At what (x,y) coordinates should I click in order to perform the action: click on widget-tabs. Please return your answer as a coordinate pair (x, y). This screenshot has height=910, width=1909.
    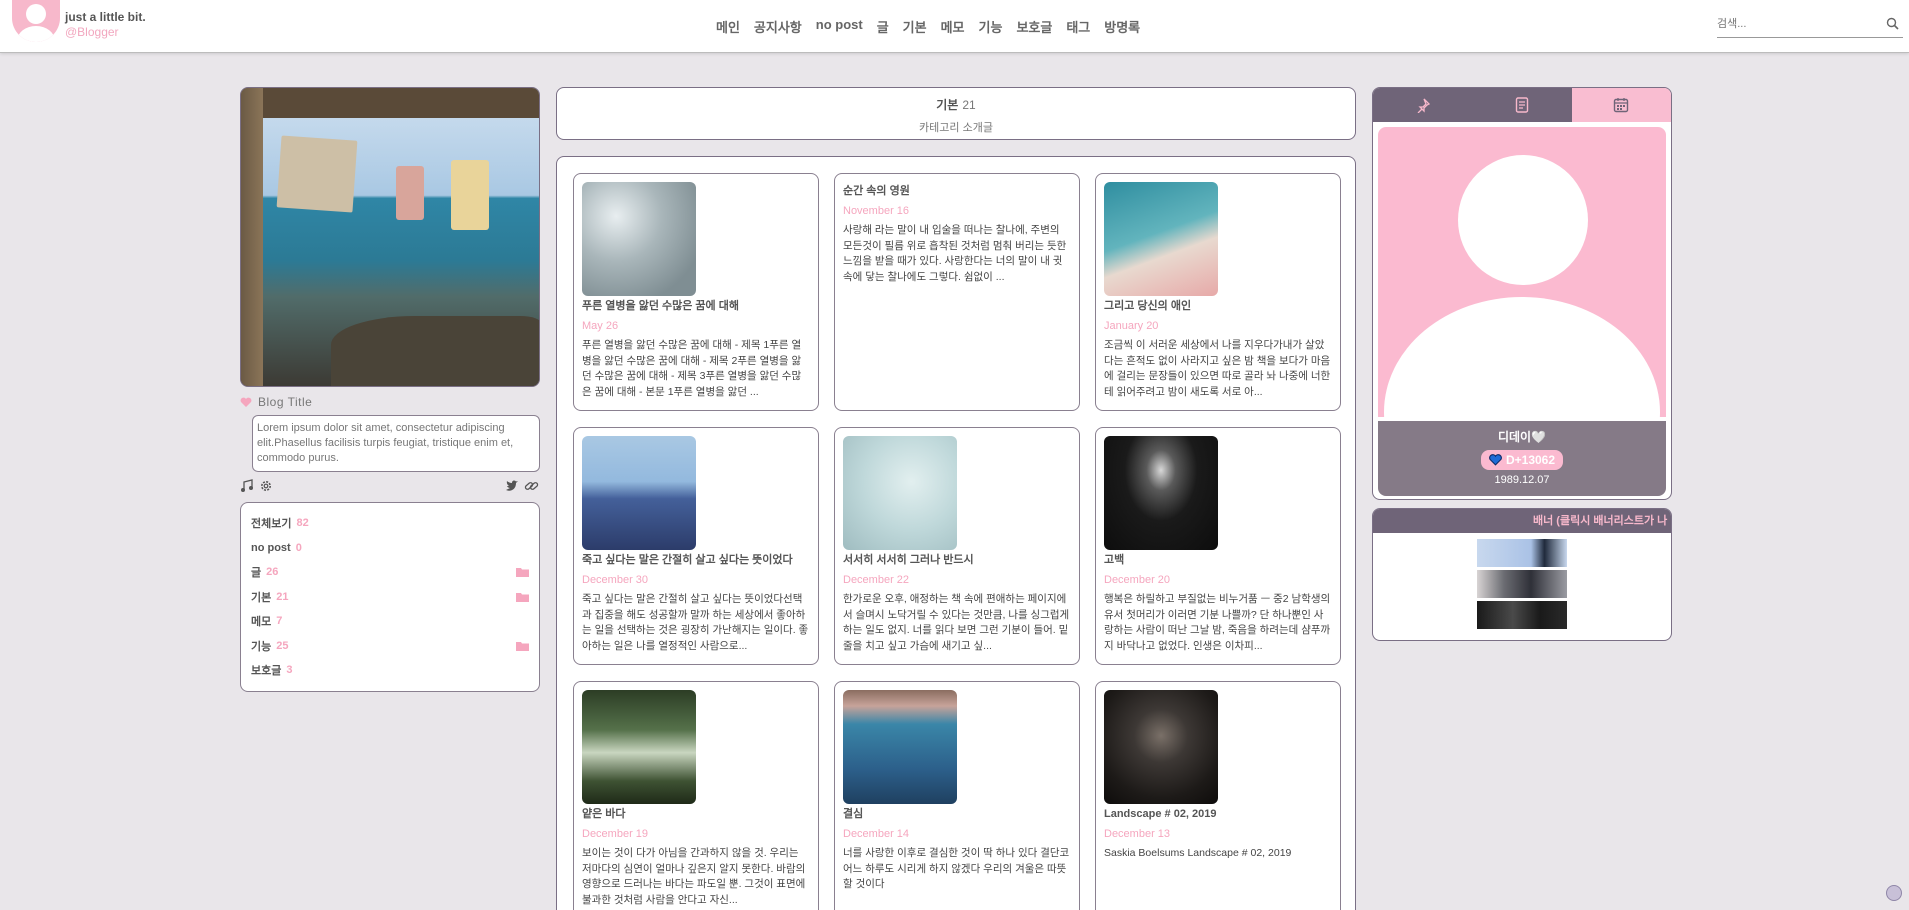
    Looking at the image, I should click on (1522, 105).